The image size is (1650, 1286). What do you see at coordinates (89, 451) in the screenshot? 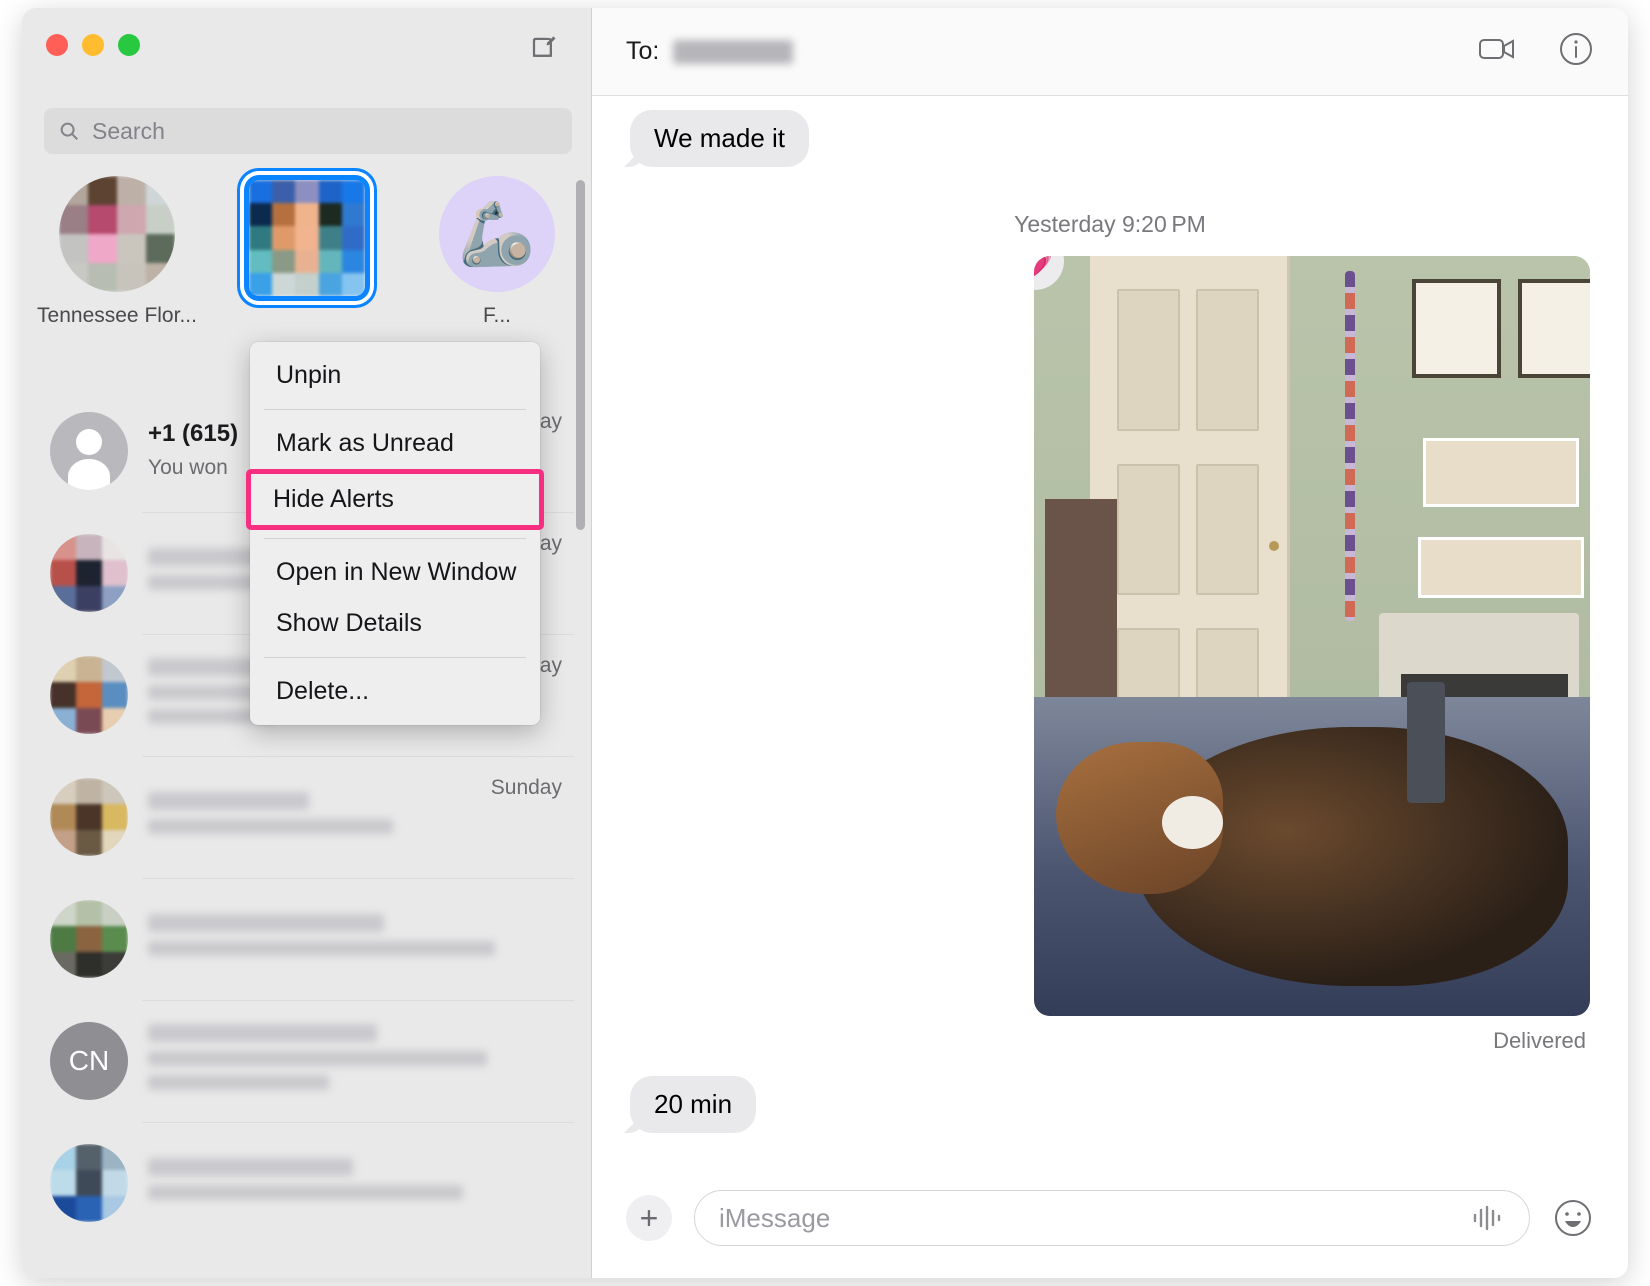
I see `person-avatar-icon` at bounding box center [89, 451].